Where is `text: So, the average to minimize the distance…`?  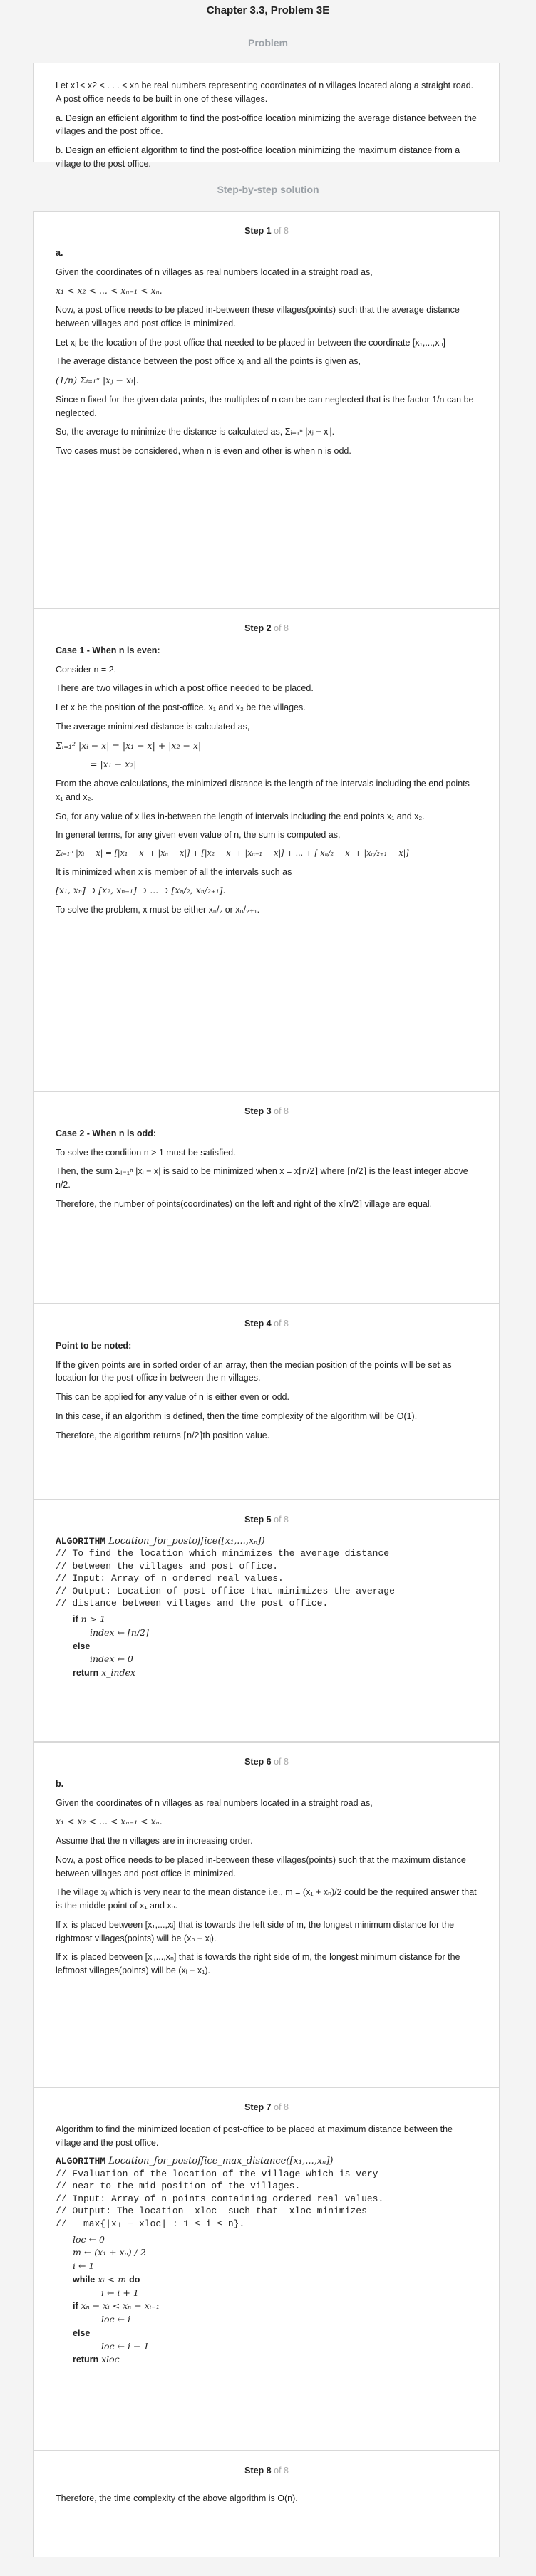 text: So, the average to minimize the distance… is located at coordinates (195, 432).